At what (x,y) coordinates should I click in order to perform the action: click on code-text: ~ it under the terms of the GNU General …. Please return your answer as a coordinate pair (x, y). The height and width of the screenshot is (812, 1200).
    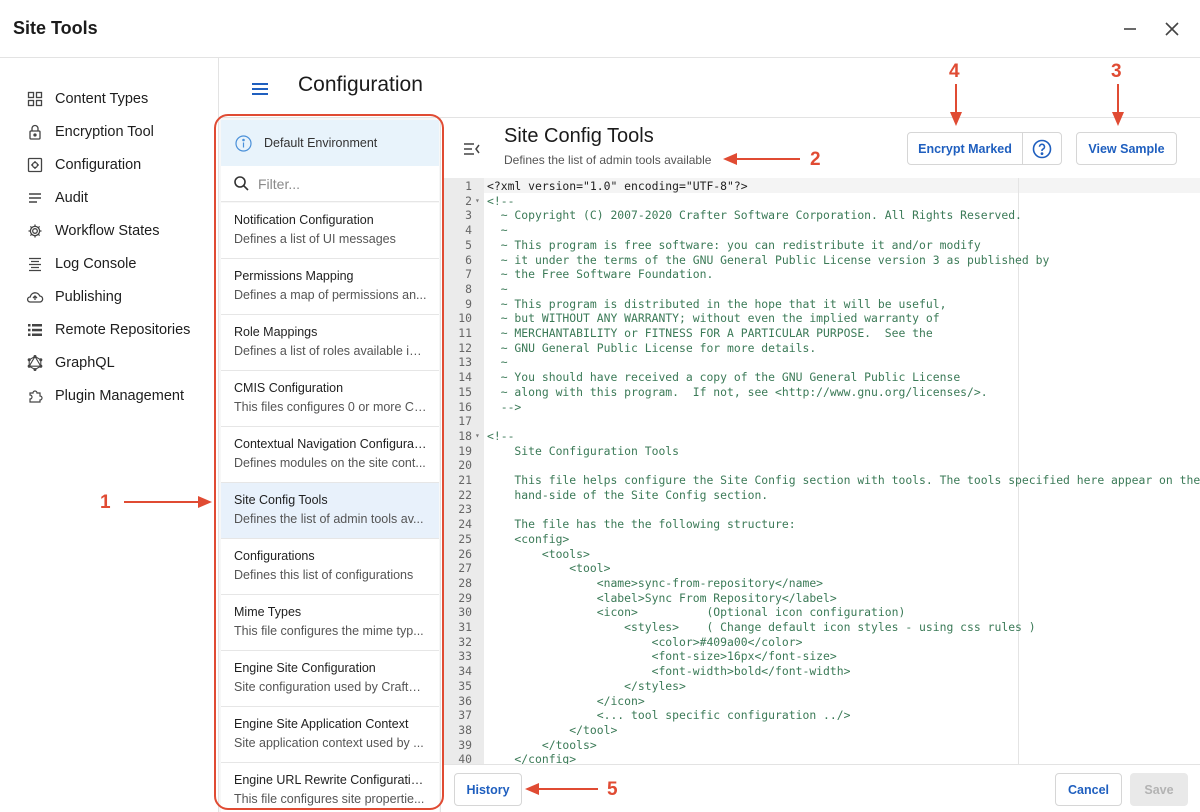
    Looking at the image, I should click on (768, 259).